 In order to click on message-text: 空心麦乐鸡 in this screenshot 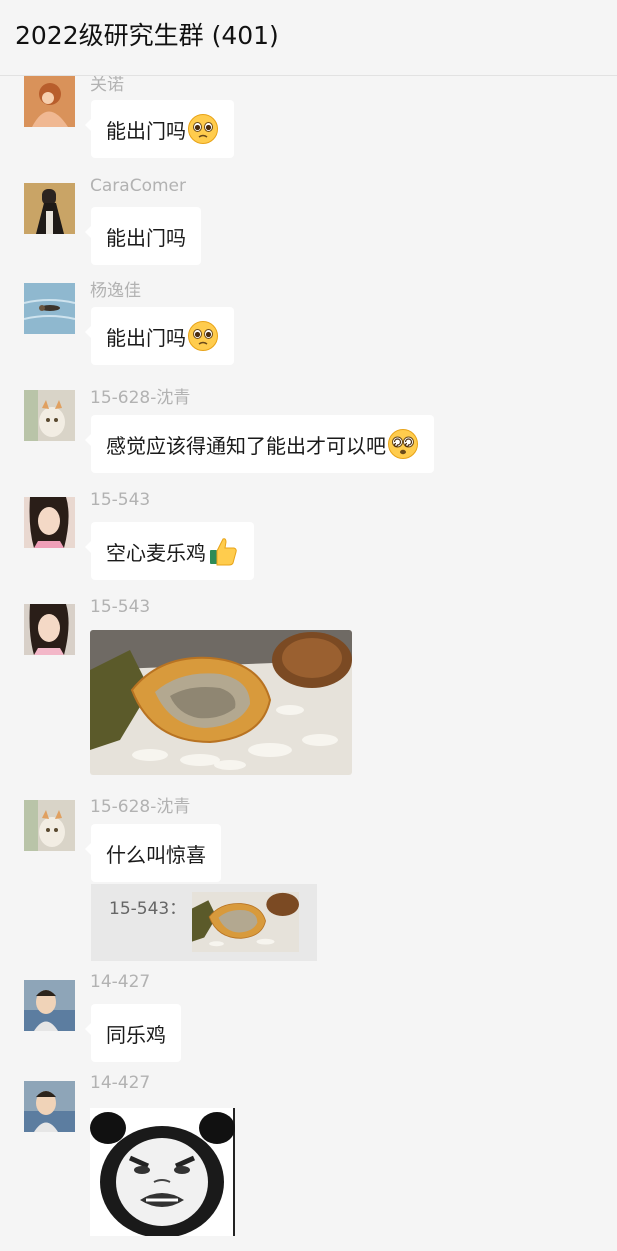, I will do `click(156, 552)`.